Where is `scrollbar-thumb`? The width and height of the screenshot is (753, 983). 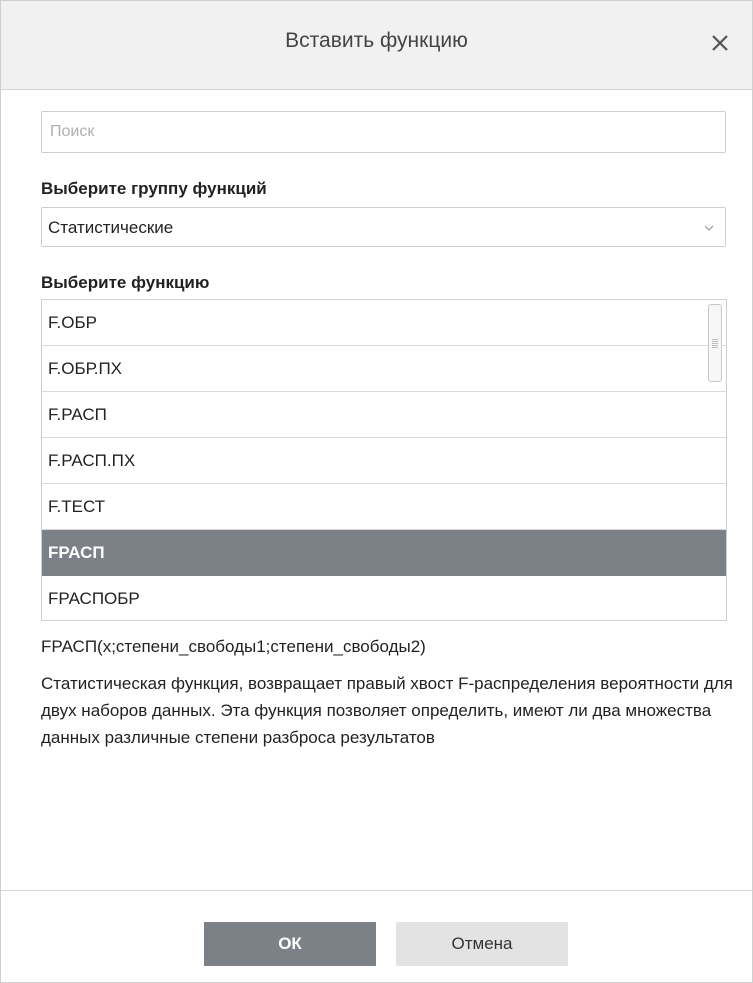
scrollbar-thumb is located at coordinates (715, 343).